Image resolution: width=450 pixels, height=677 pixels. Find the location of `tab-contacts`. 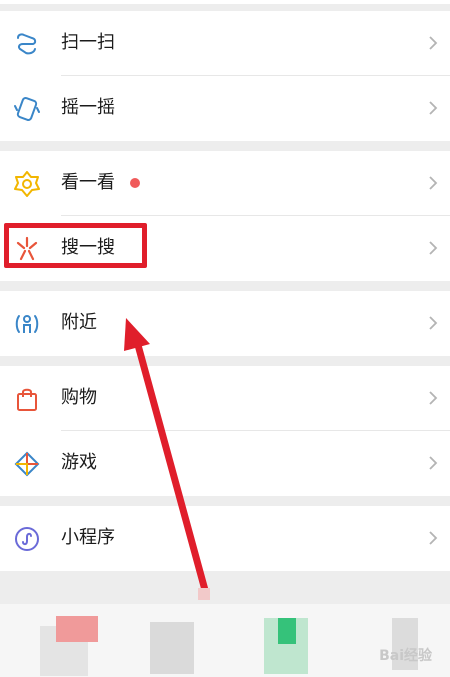

tab-contacts is located at coordinates (172, 648).